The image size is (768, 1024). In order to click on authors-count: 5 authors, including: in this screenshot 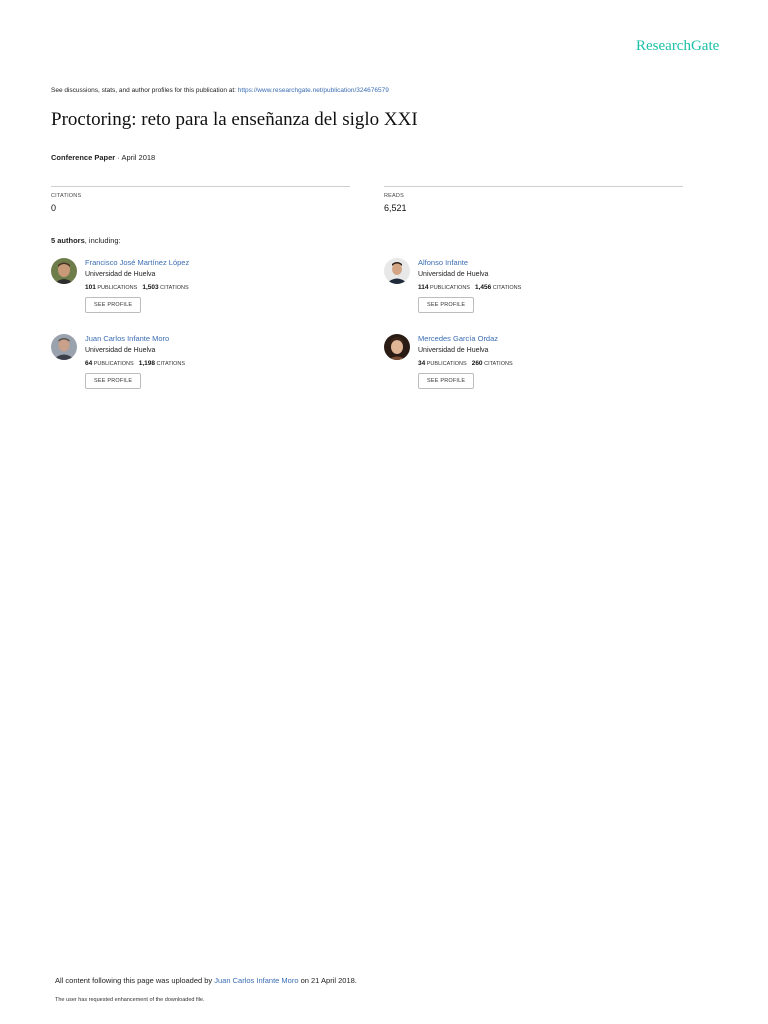, I will do `click(86, 240)`.